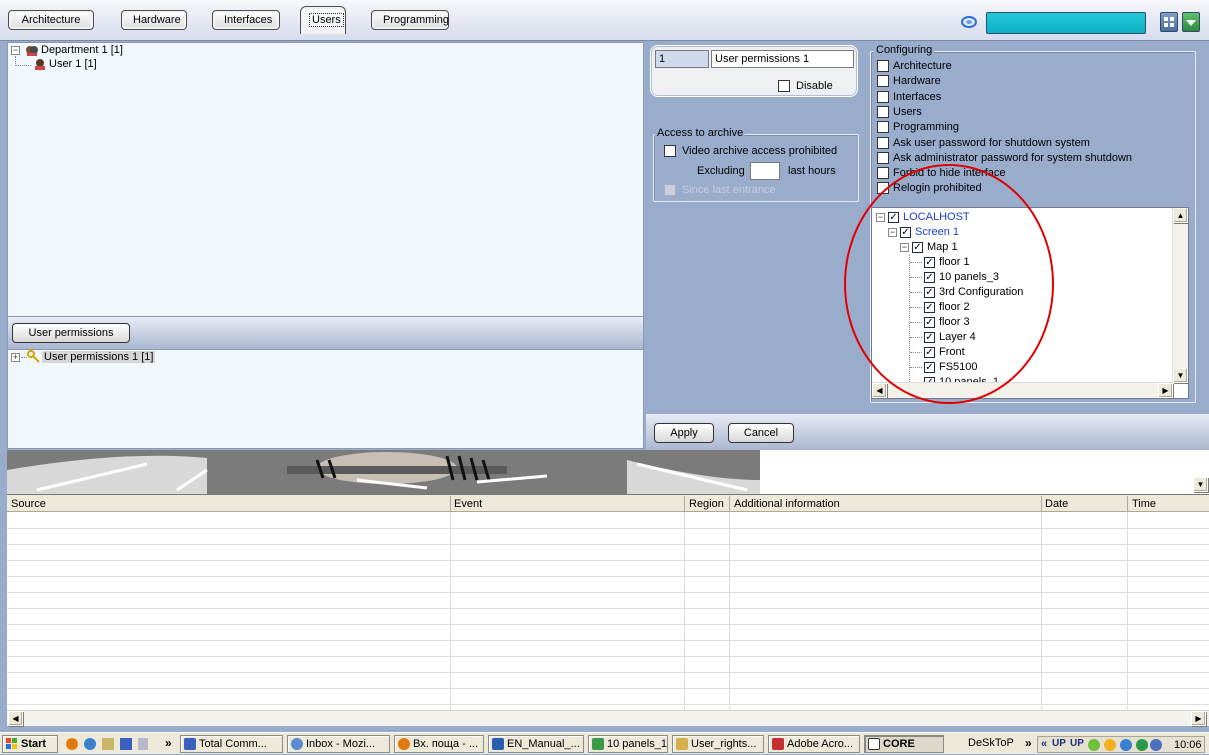 Image resolution: width=1209 pixels, height=755 pixels. What do you see at coordinates (410, 20) in the screenshot?
I see `tab-programming: Programming` at bounding box center [410, 20].